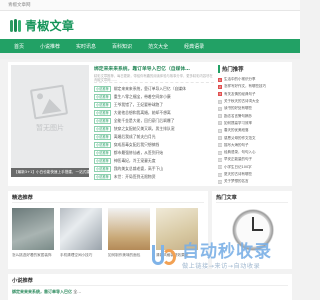 This screenshot has height=300, width=320. Describe the element at coordinates (254, 159) in the screenshot. I see `hot-item: 12 早安正能量的句子` at that location.